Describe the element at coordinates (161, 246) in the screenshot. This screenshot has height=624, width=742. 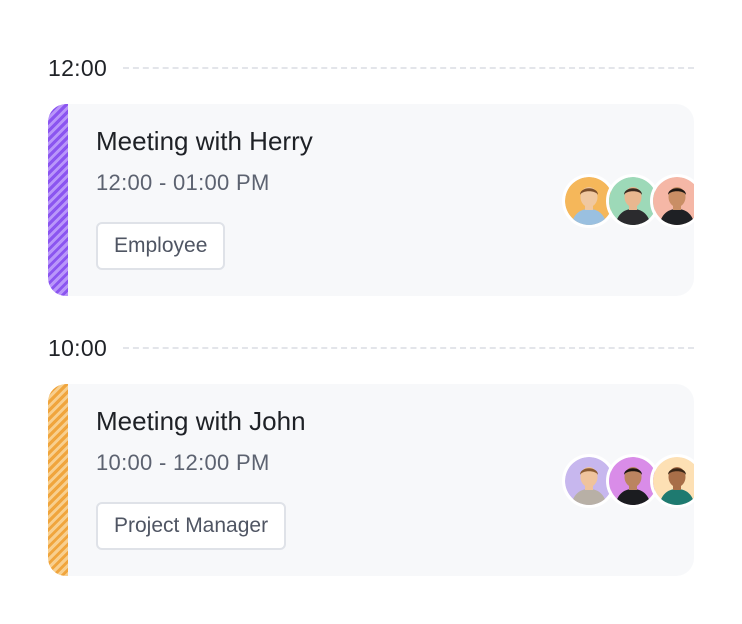
I see `event-tag: Employee` at that location.